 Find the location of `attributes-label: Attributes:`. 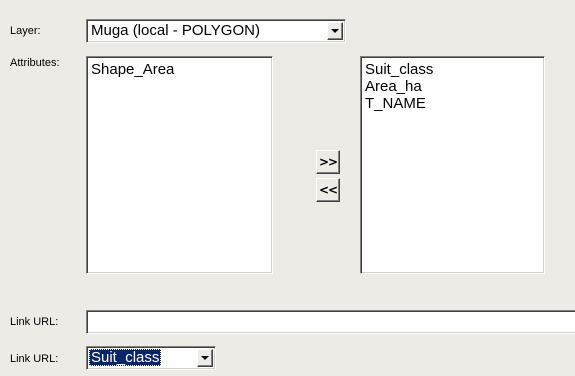

attributes-label: Attributes: is located at coordinates (35, 63).